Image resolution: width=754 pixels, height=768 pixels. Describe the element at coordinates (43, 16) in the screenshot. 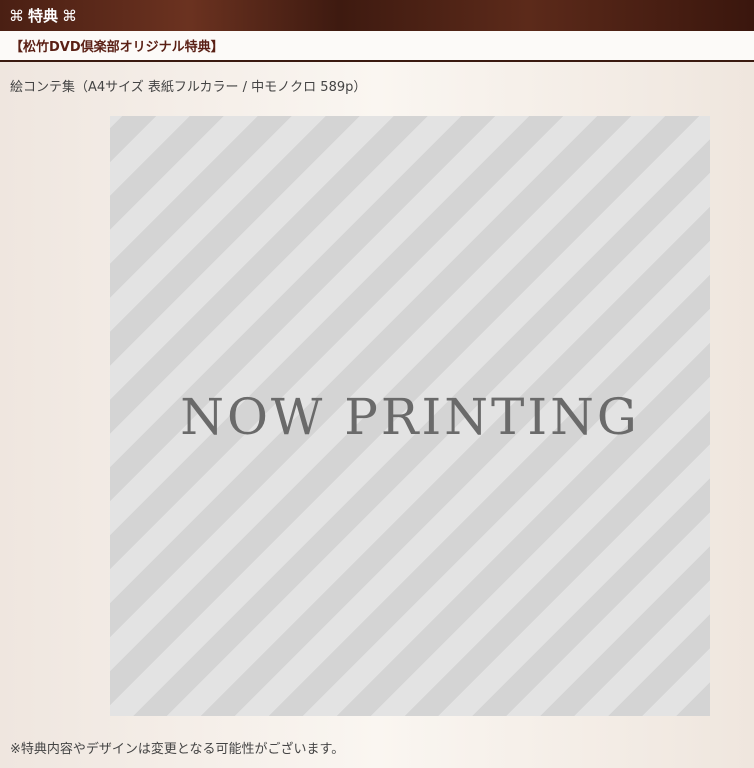

I see `section-title: 特典` at that location.